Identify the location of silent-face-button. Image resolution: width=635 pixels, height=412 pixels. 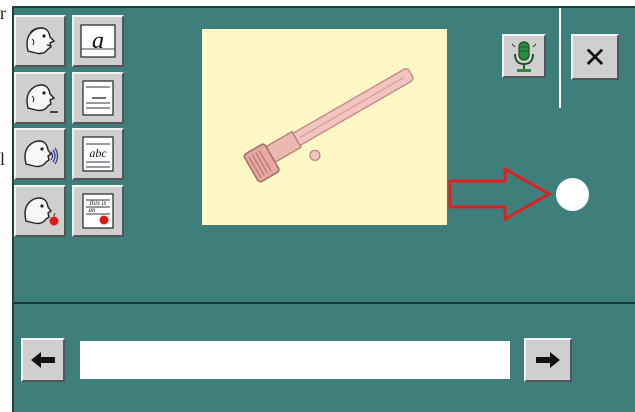
(40, 98).